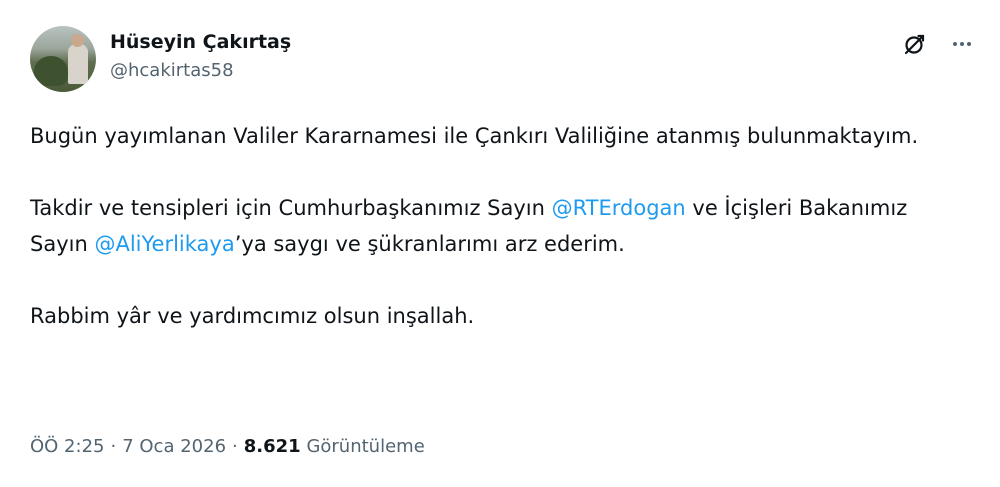 The height and width of the screenshot is (487, 1000). I want to click on slashed-circle-icon, so click(914, 44).